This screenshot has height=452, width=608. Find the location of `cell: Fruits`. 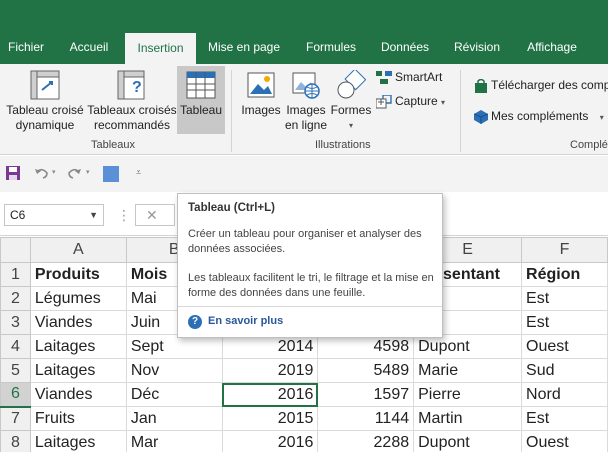

cell: Fruits is located at coordinates (78, 418).